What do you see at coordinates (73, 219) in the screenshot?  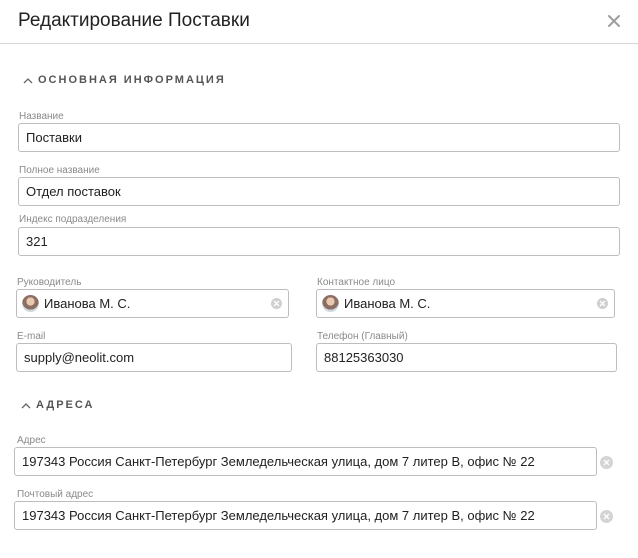 I see `division-index-label: Индекс подразделения` at bounding box center [73, 219].